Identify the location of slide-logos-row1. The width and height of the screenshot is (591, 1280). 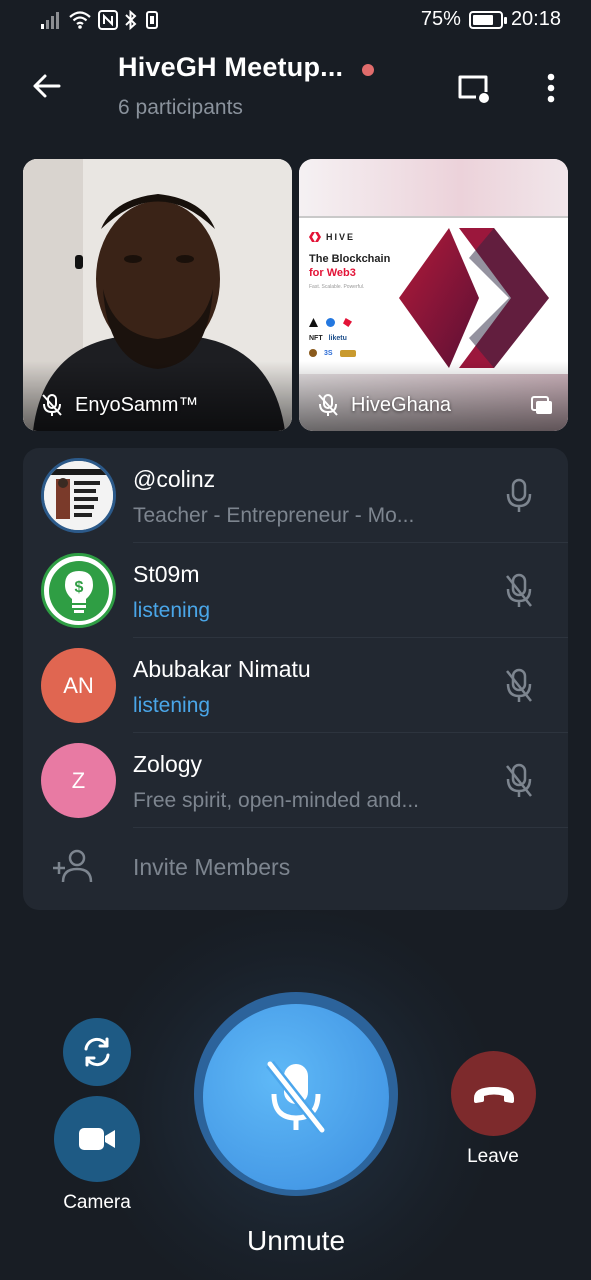
(330, 322).